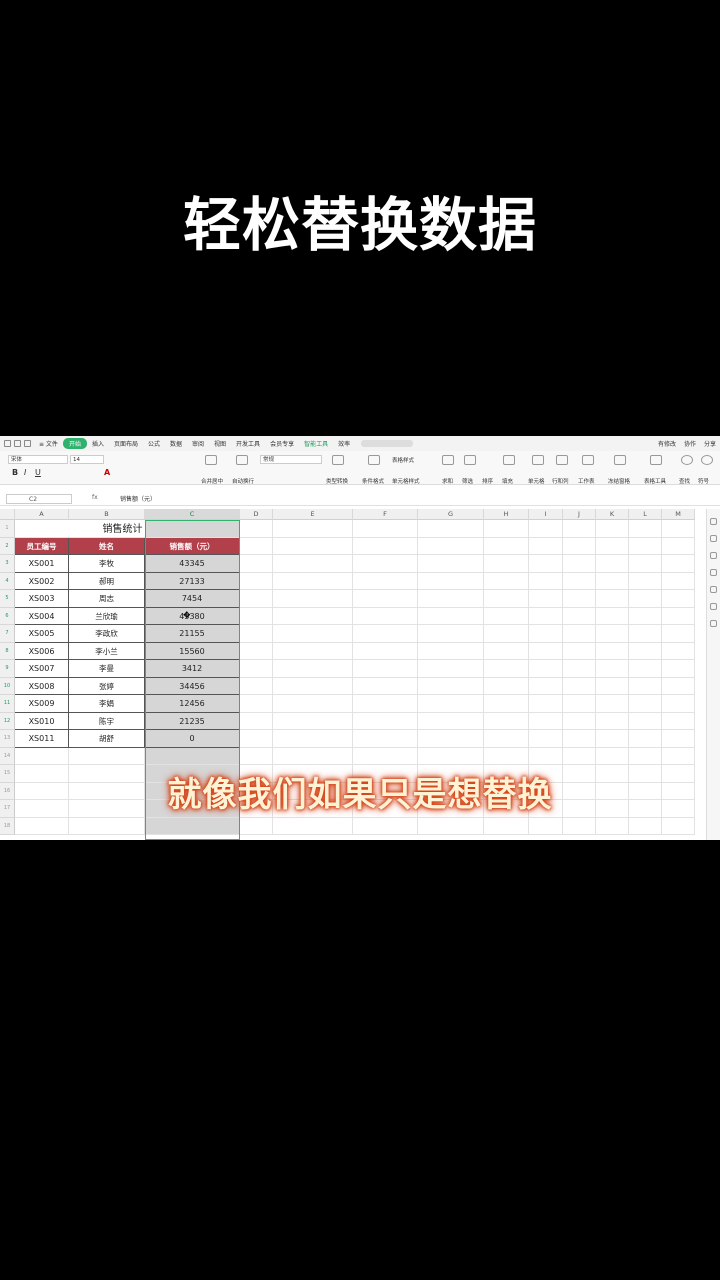 The height and width of the screenshot is (1280, 720). What do you see at coordinates (690, 443) in the screenshot?
I see `menu-right-item: 协作` at bounding box center [690, 443].